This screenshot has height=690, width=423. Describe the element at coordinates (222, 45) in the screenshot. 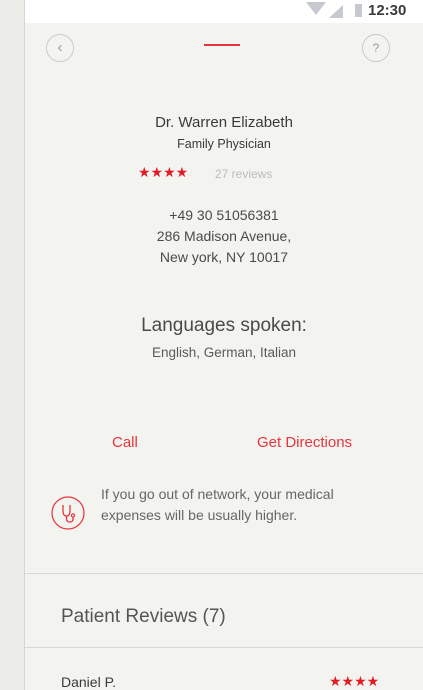

I see `header-indicator` at that location.